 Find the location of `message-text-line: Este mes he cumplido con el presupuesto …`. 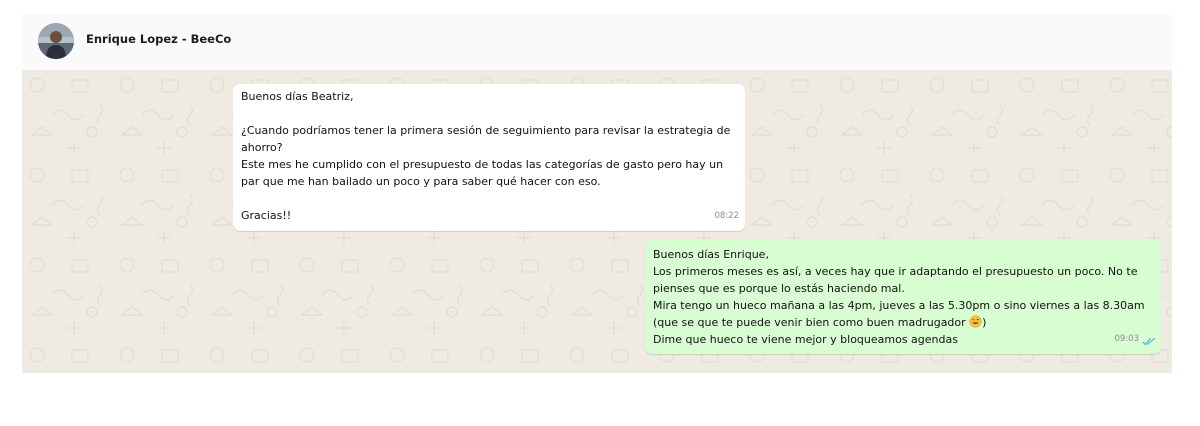

message-text-line: Este mes he cumplido con el presupuesto … is located at coordinates (482, 164).